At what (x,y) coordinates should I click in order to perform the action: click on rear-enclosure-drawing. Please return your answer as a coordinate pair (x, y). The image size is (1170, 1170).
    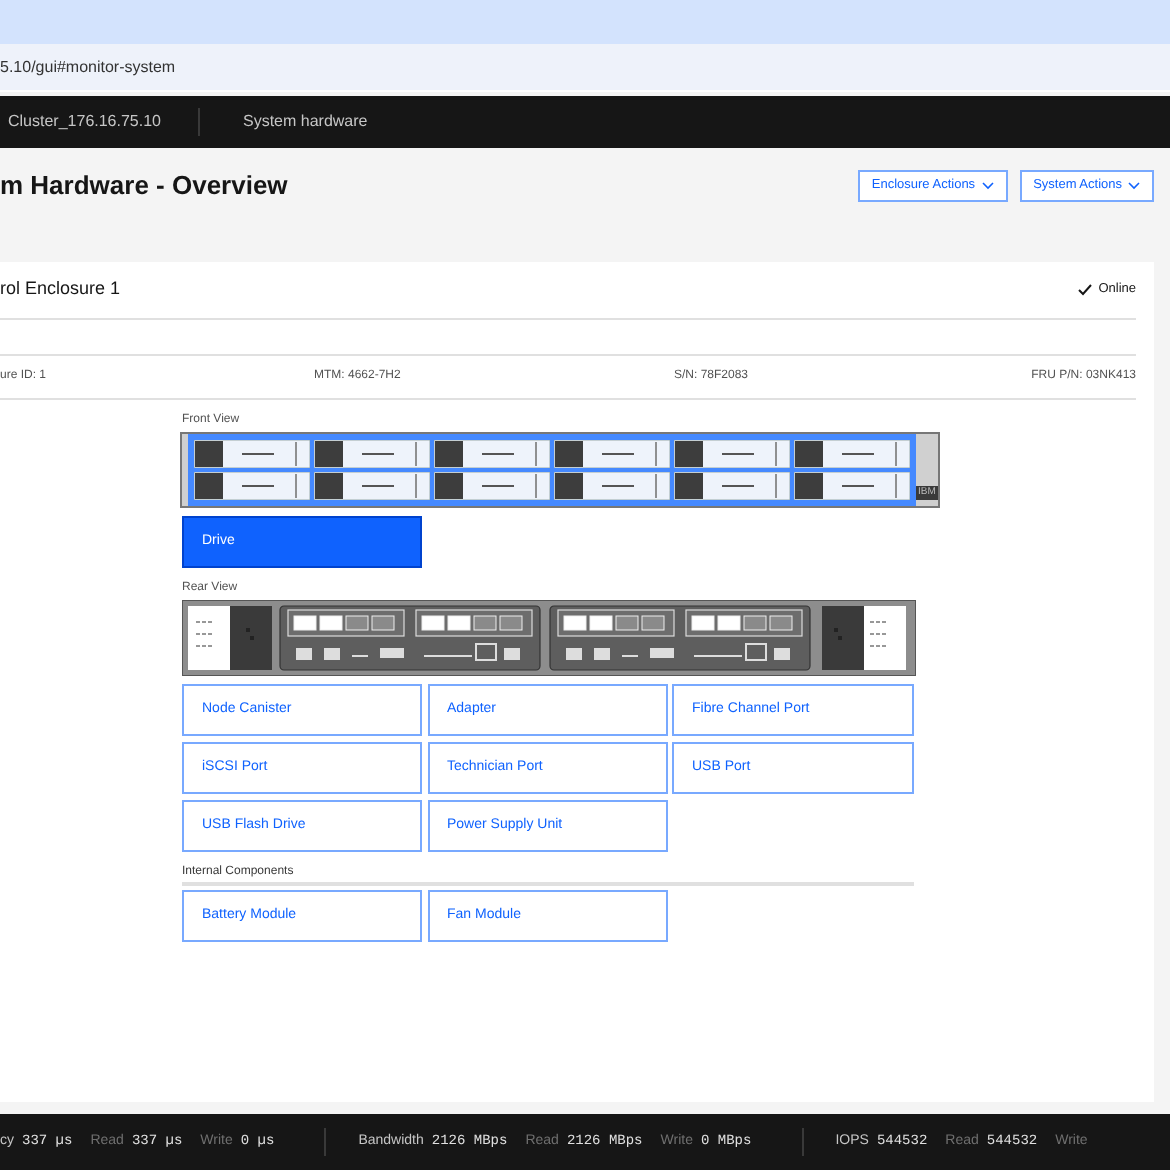
    Looking at the image, I should click on (549, 638).